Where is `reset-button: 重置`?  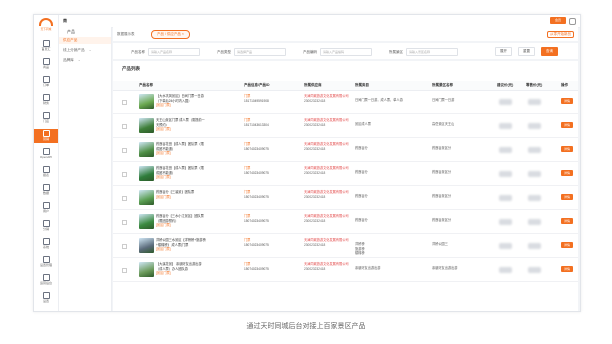 reset-button: 重置 is located at coordinates (526, 51).